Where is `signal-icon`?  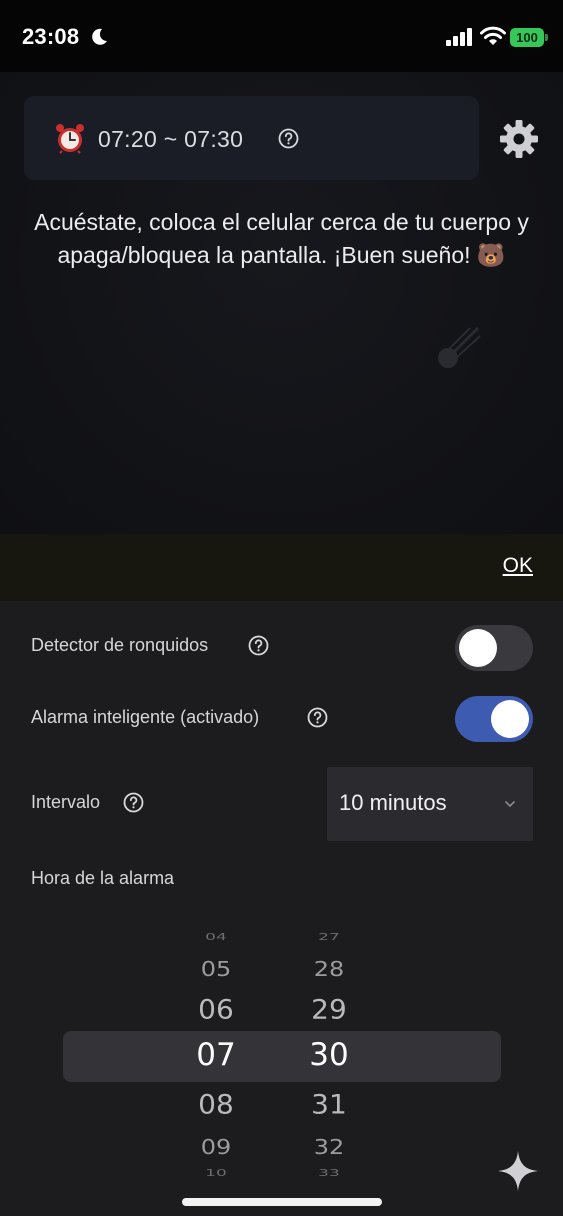 signal-icon is located at coordinates (459, 37).